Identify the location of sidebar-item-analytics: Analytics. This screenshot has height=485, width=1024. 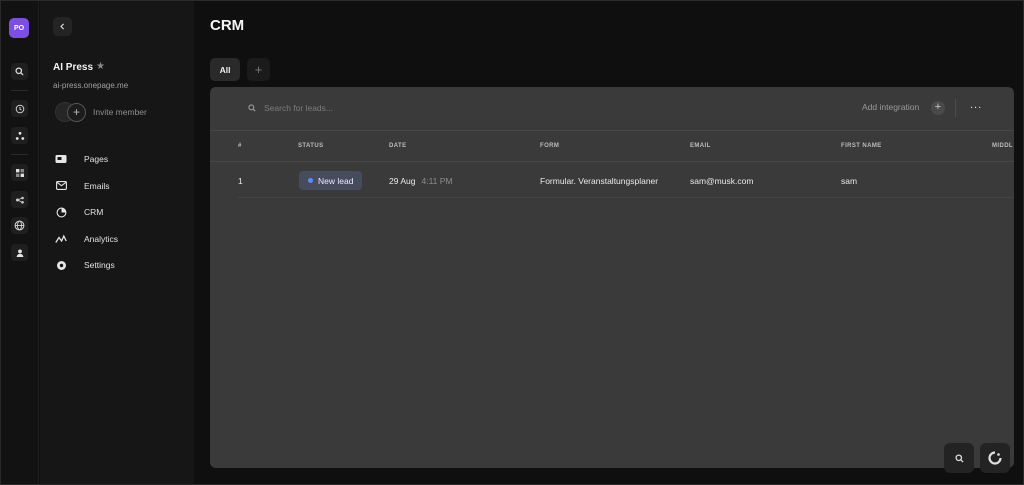
(86, 239).